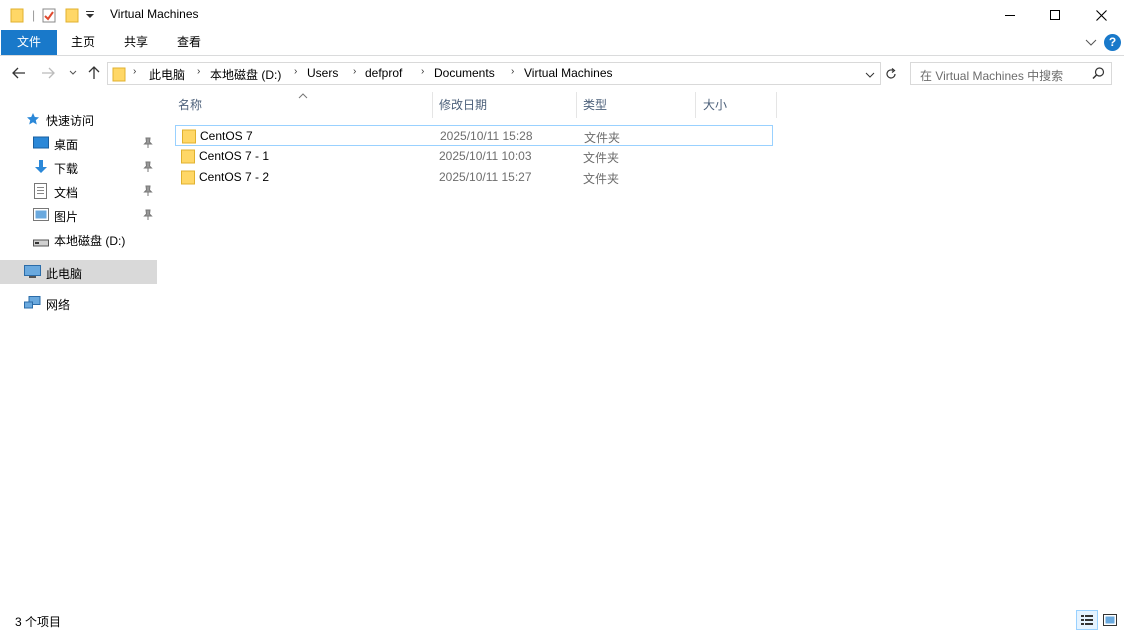 The image size is (1124, 633). I want to click on column-header-date: 修改日期, so click(504, 105).